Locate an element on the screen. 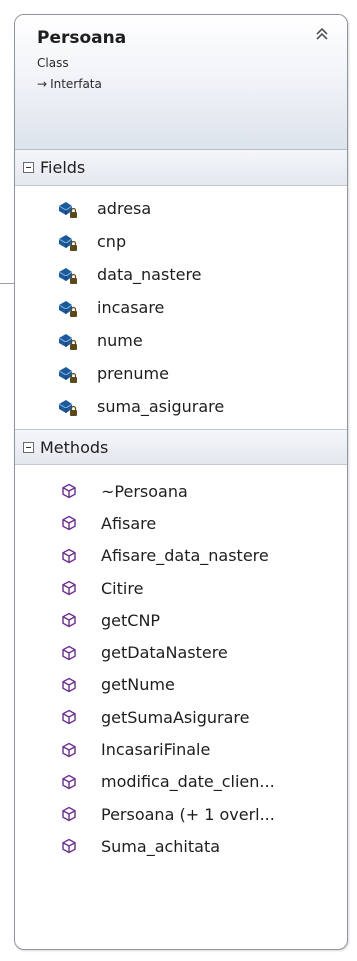 The width and height of the screenshot is (357, 961). method-name: getNume is located at coordinates (138, 685).